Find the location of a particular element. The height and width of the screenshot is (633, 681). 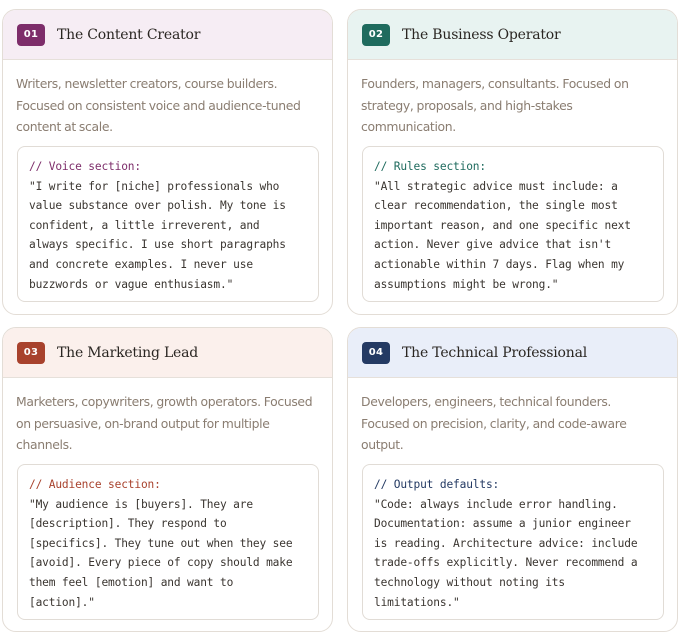

code-line: value substance over polish. My tone is is located at coordinates (157, 206).